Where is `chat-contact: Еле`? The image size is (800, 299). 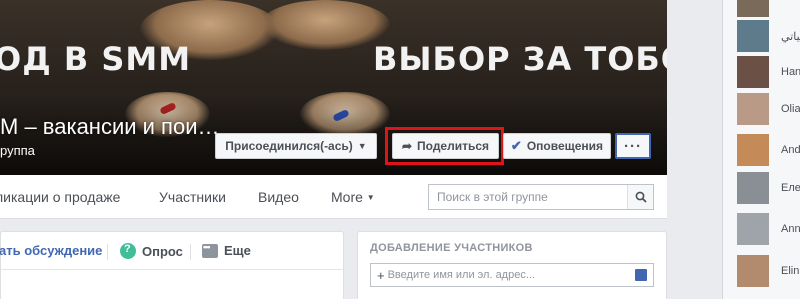 chat-contact: Еле is located at coordinates (768, 188).